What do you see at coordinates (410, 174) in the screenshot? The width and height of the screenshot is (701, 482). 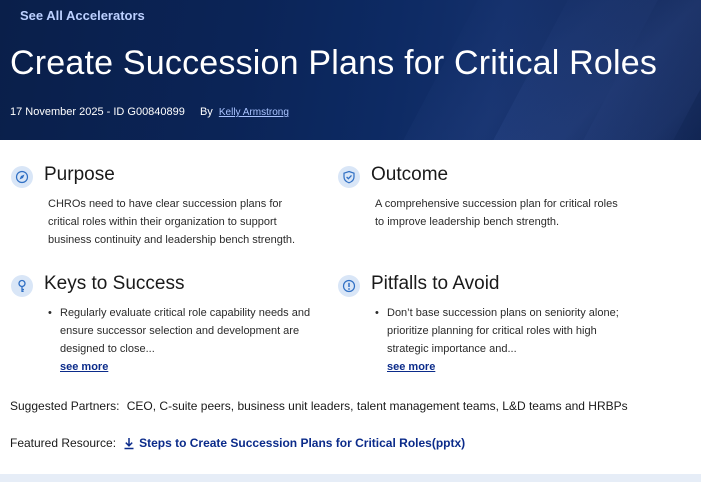 I see `outcome-title: Outcome` at bounding box center [410, 174].